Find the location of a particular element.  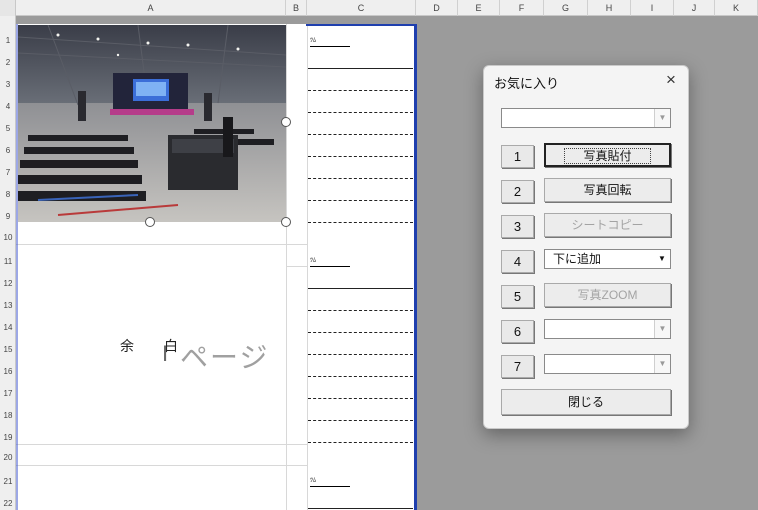

row-header: 6 is located at coordinates (8, 150).